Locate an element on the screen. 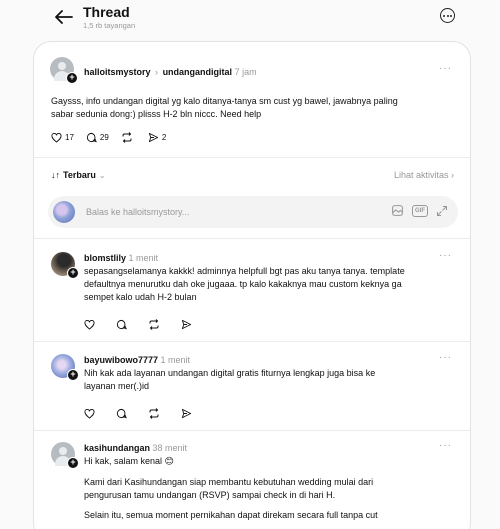  sort-label: Terbaru is located at coordinates (79, 175).